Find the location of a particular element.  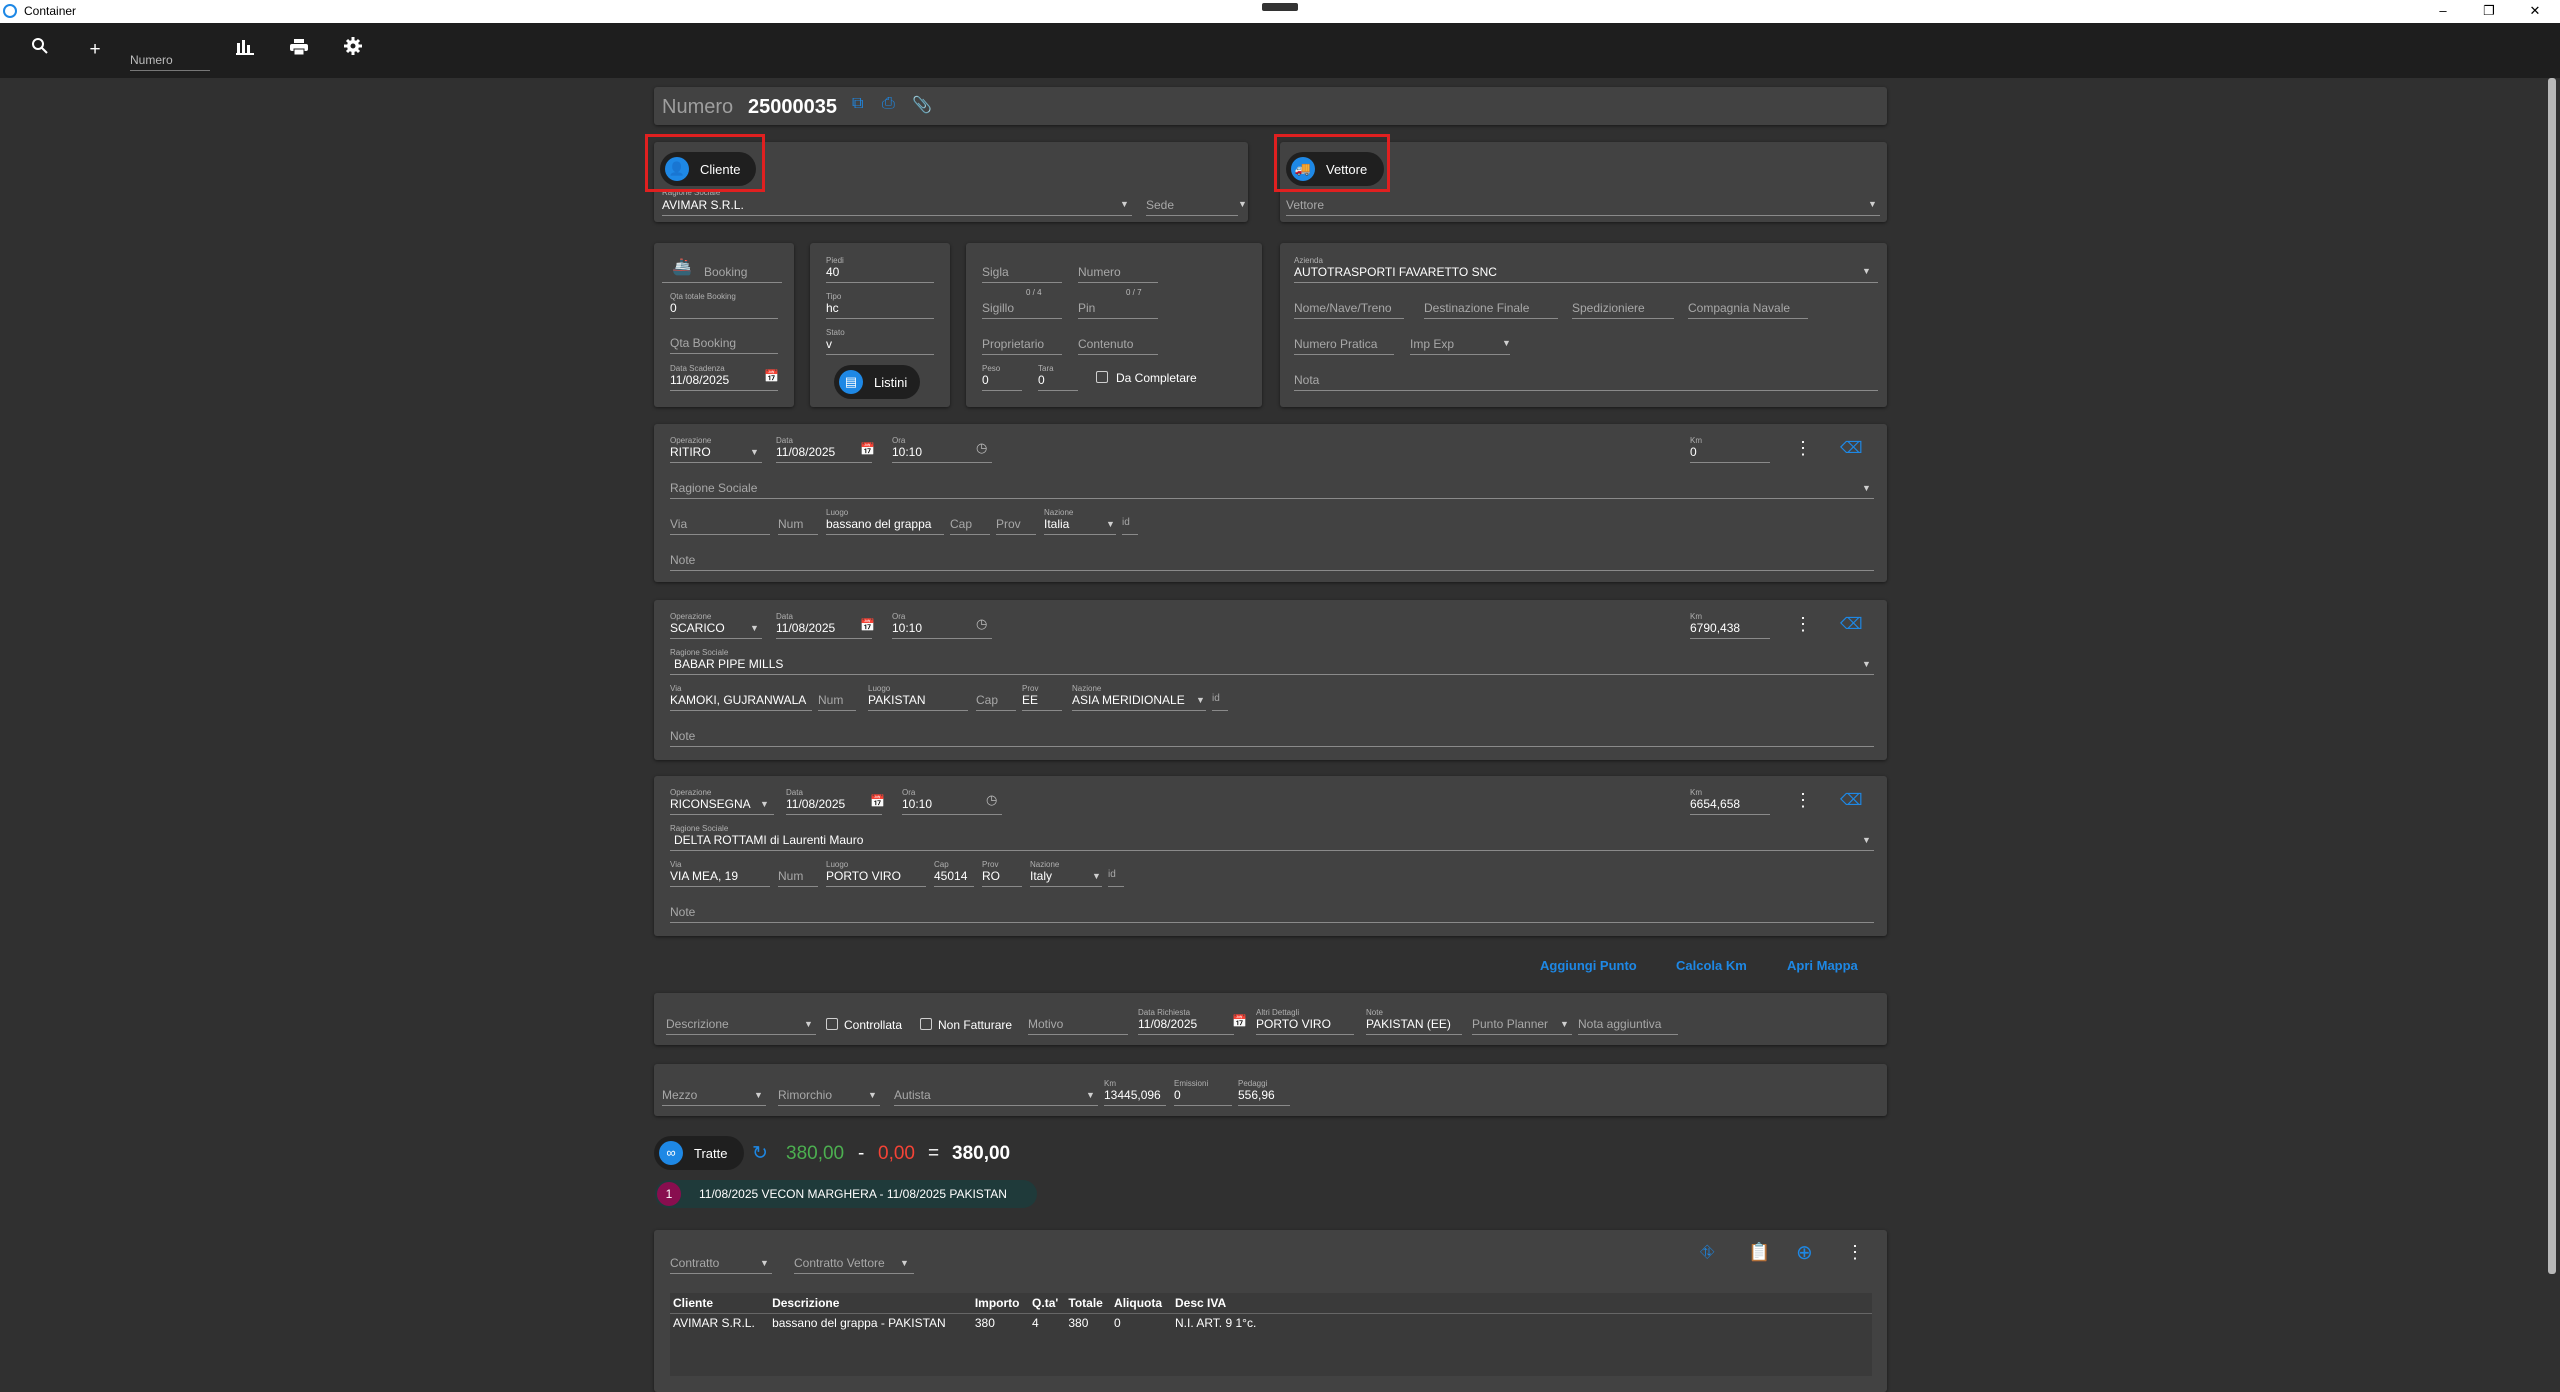

col-totale: Totale is located at coordinates (1088, 1303).